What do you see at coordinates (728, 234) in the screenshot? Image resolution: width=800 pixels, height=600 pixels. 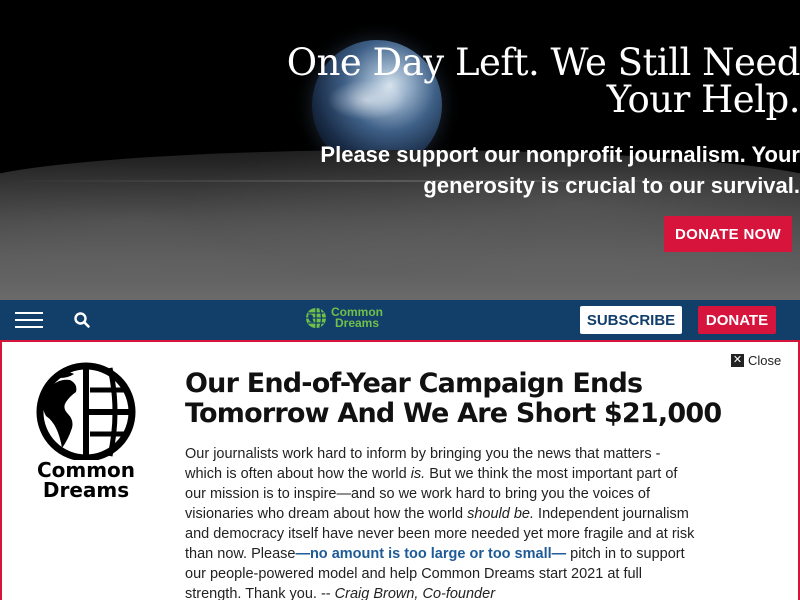 I see `donate-now-button: DONATE NOW` at bounding box center [728, 234].